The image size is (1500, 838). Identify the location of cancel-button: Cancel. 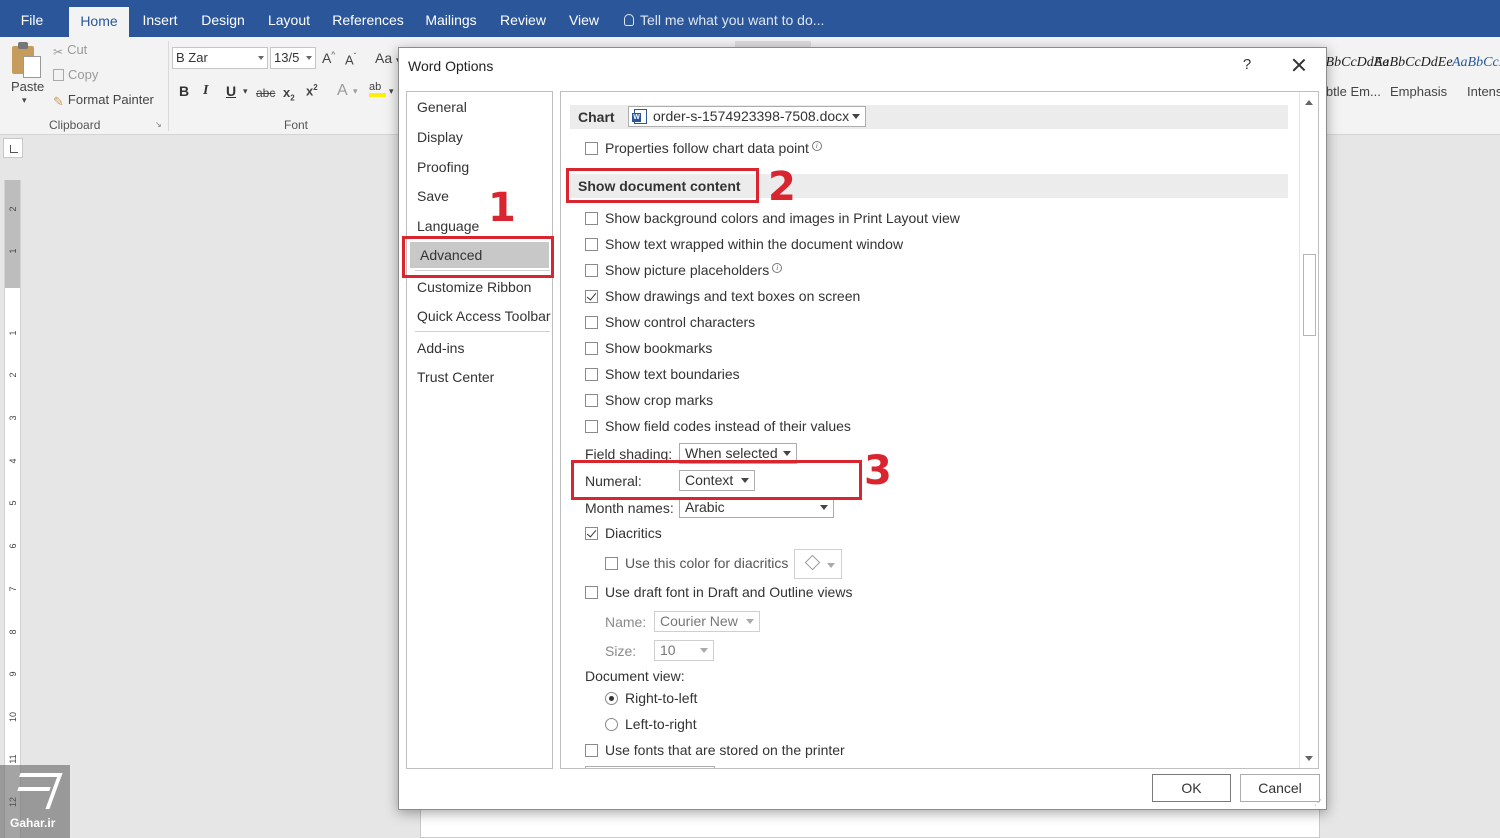
(1280, 788).